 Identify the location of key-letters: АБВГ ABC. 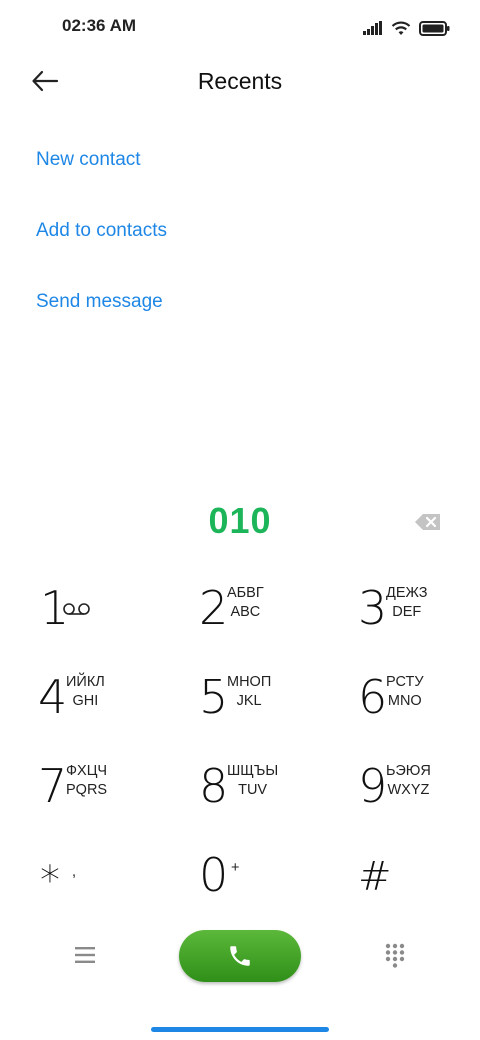
(245, 603).